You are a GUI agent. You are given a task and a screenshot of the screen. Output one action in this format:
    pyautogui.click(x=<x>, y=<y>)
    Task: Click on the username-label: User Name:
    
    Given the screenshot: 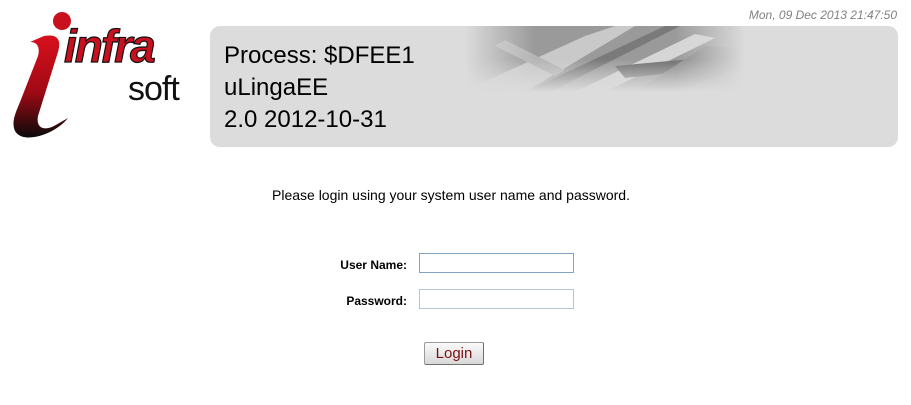 What is the action you would take?
    pyautogui.click(x=373, y=265)
    